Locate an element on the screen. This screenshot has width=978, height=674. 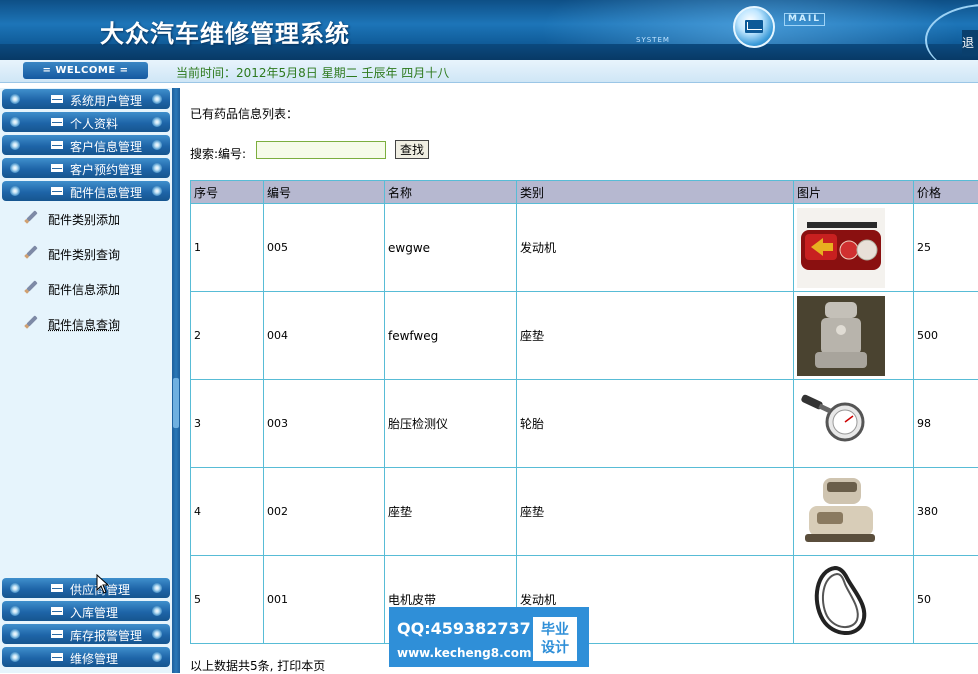
table-row: 4 002 座垫 座垫 380 is located at coordinates (584, 512).